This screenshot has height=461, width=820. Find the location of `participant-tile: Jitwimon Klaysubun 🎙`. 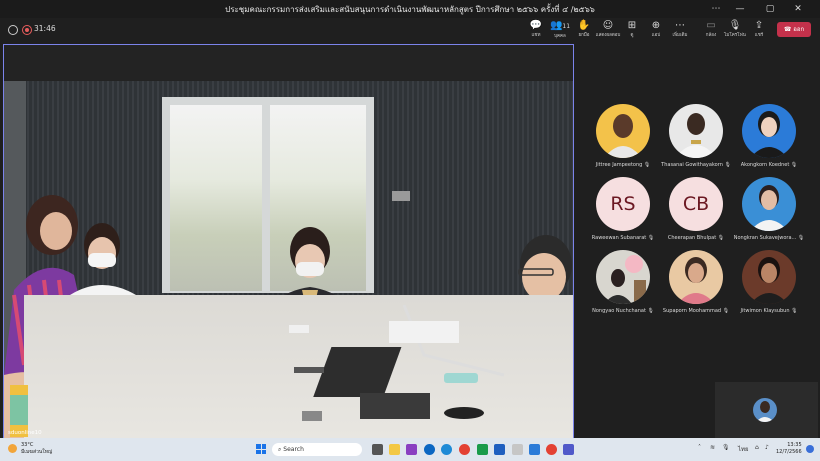

participant-tile: Jitwimon Klaysubun 🎙 is located at coordinates (769, 286).